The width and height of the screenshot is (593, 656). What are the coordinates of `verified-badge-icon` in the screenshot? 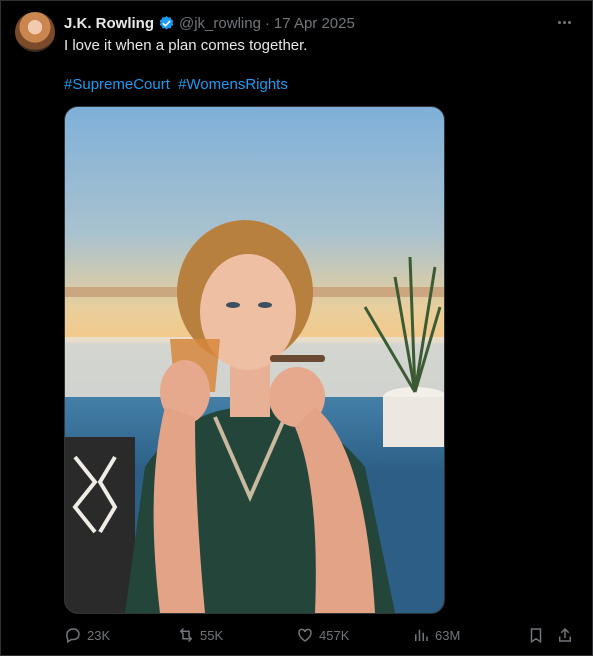 It's located at (166, 22).